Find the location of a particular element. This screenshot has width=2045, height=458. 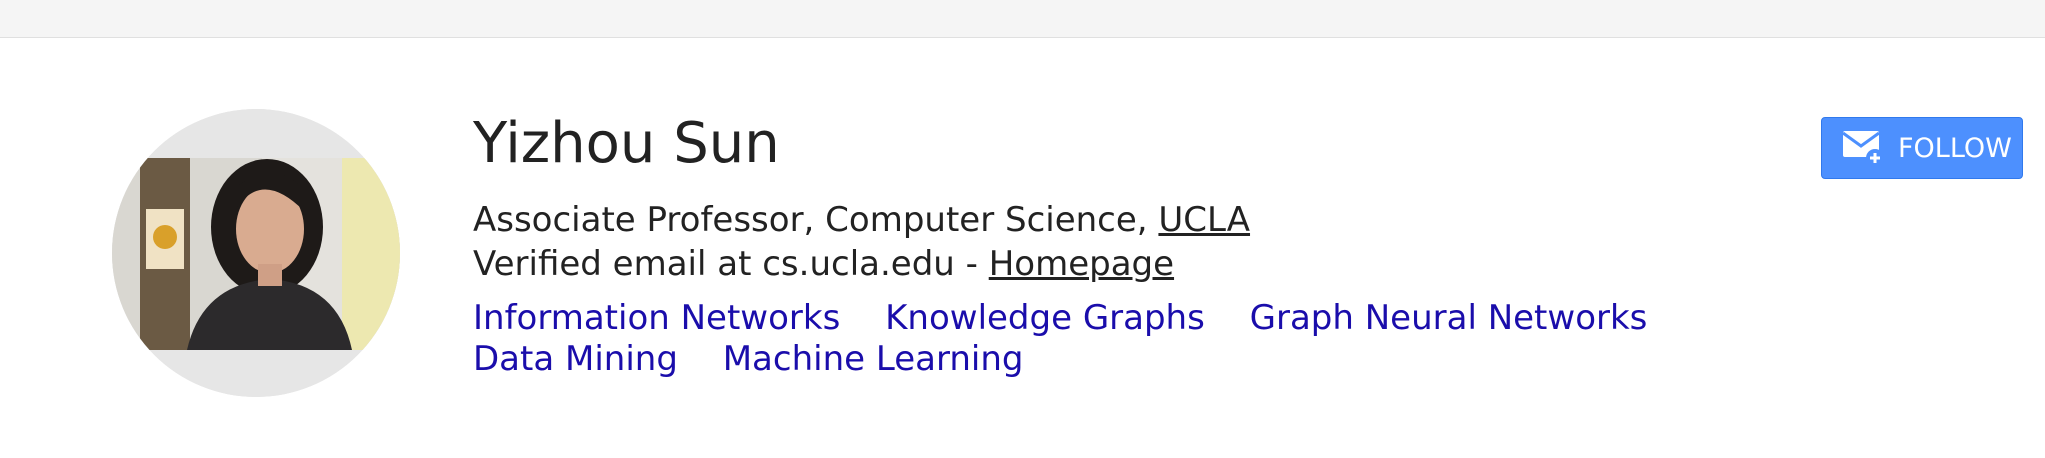

interest-link: Machine Learning is located at coordinates (873, 359).